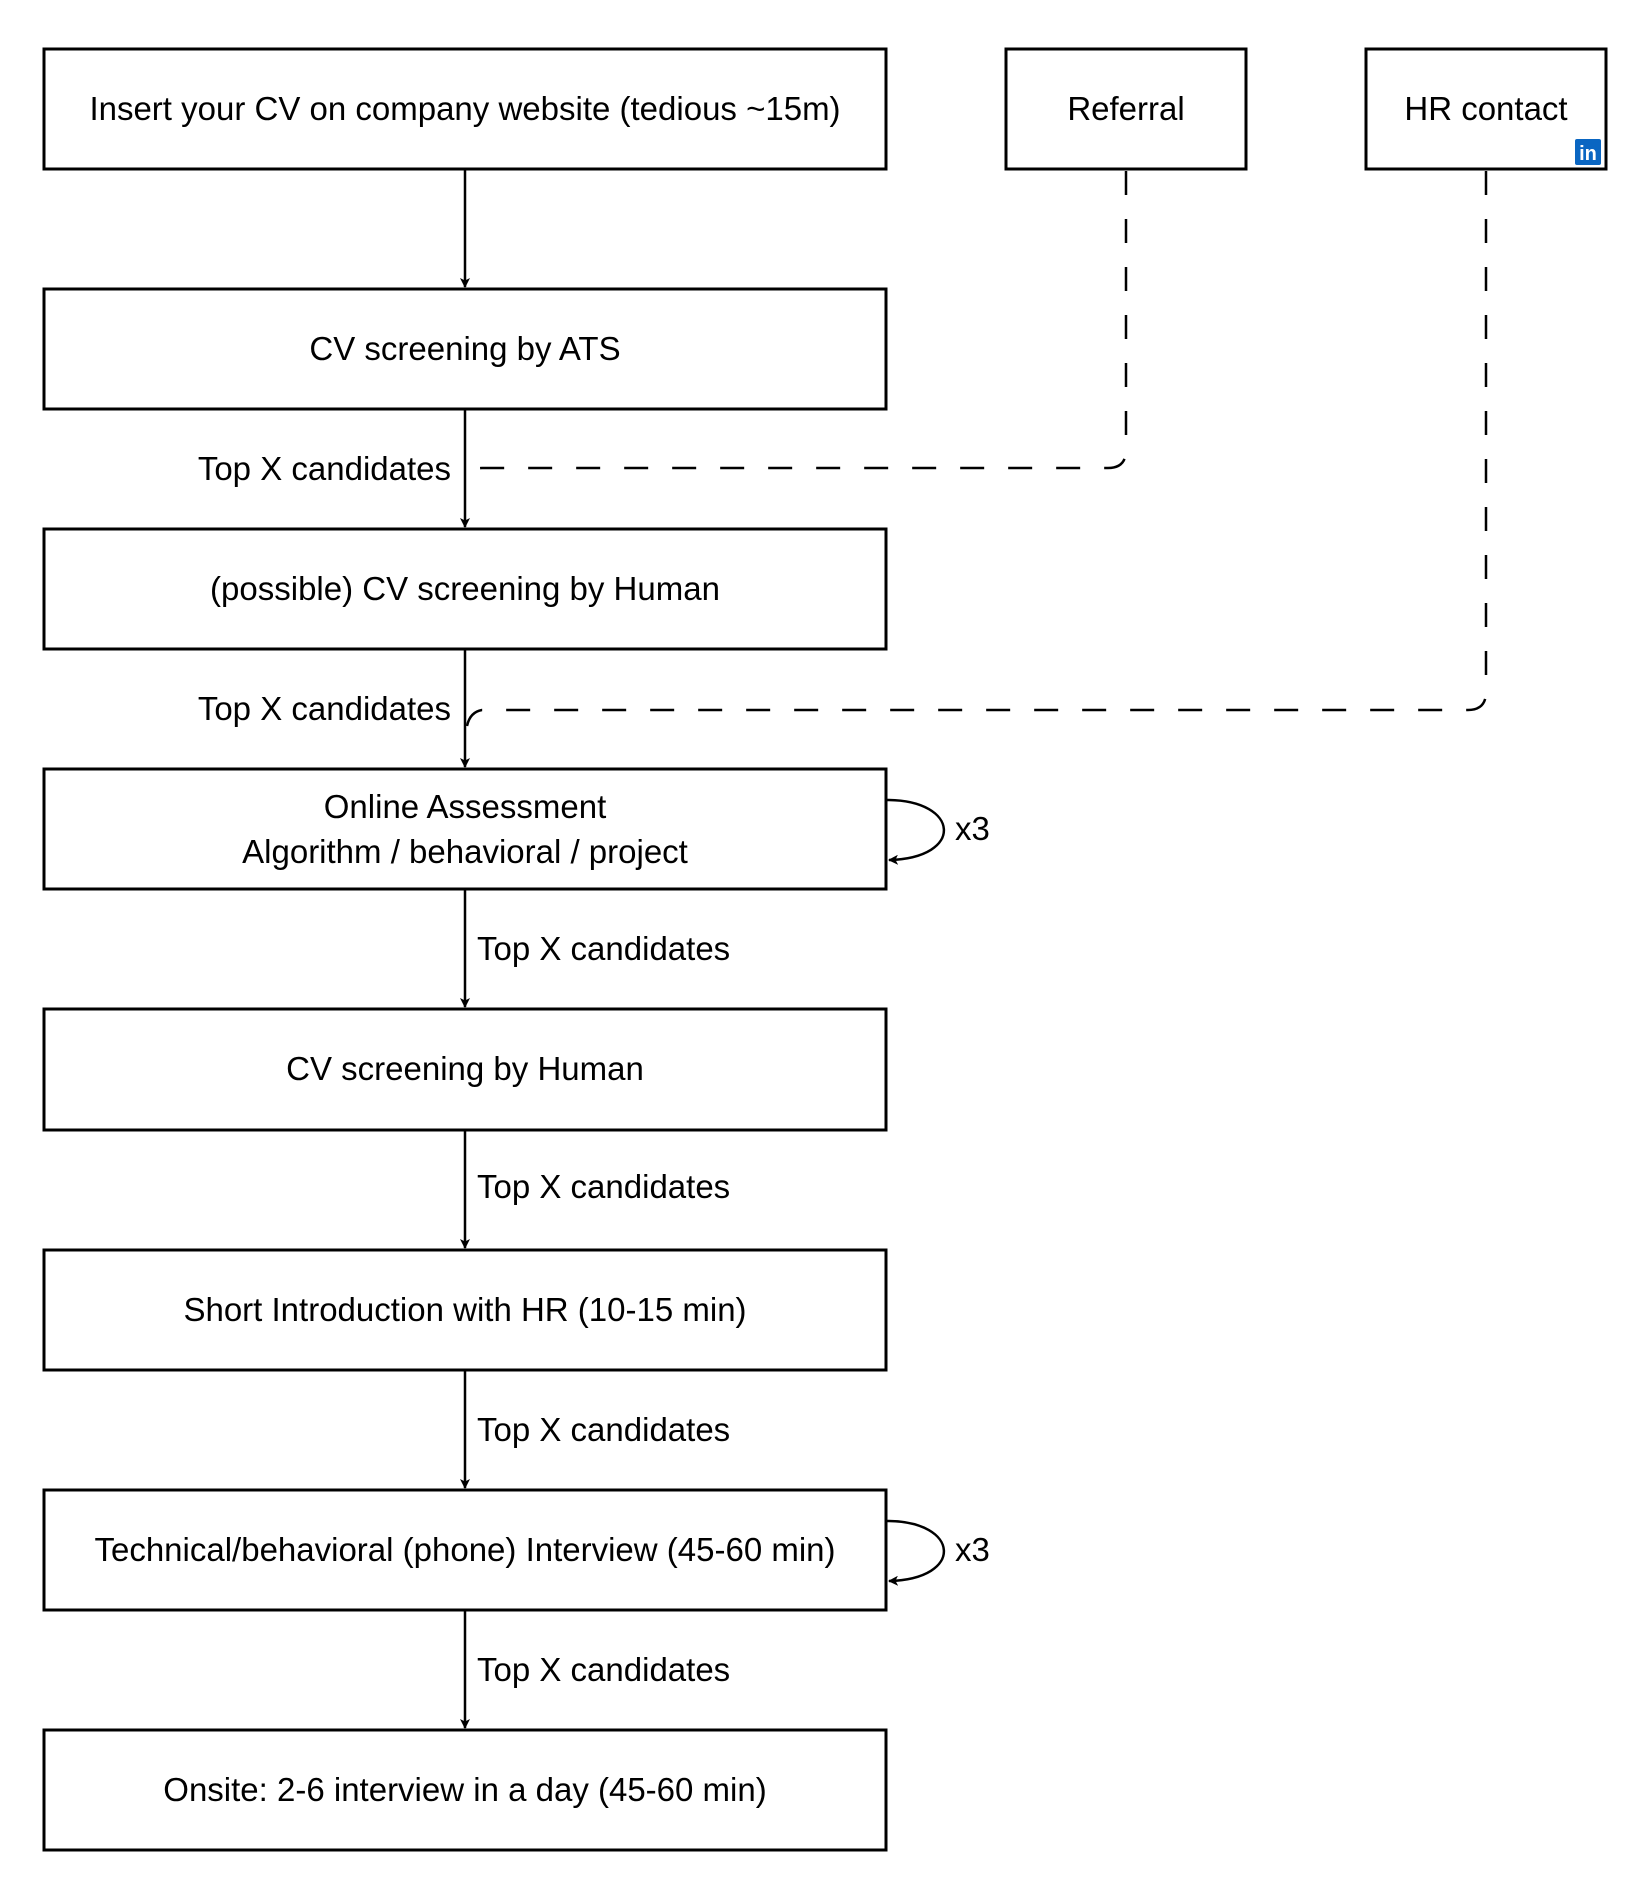 Image resolution: width=1650 pixels, height=1900 pixels. Describe the element at coordinates (916, 831) in the screenshot. I see `loop-assessment-repeat` at that location.